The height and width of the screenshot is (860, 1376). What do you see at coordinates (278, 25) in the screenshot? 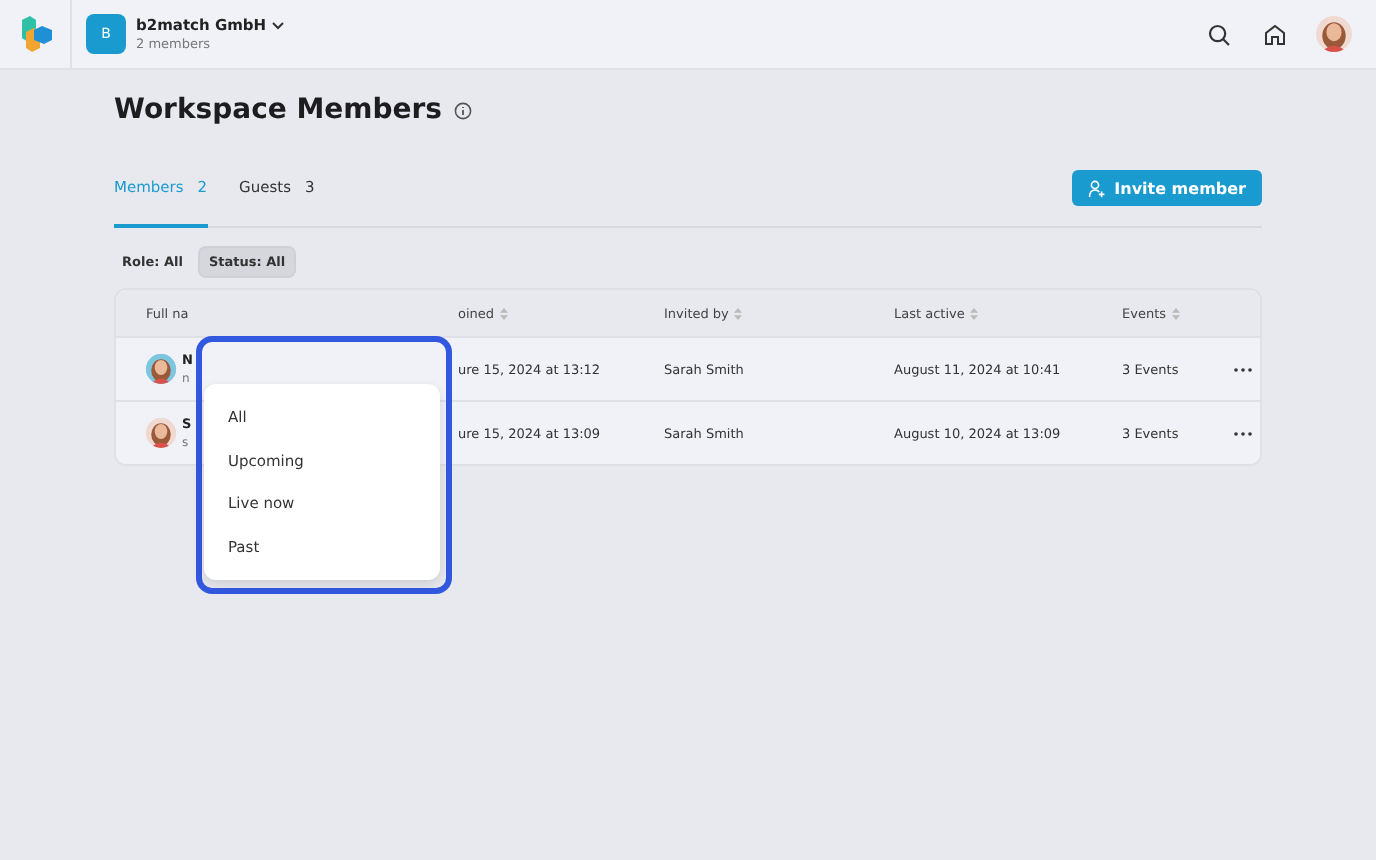
I see `chevron-down-icon` at bounding box center [278, 25].